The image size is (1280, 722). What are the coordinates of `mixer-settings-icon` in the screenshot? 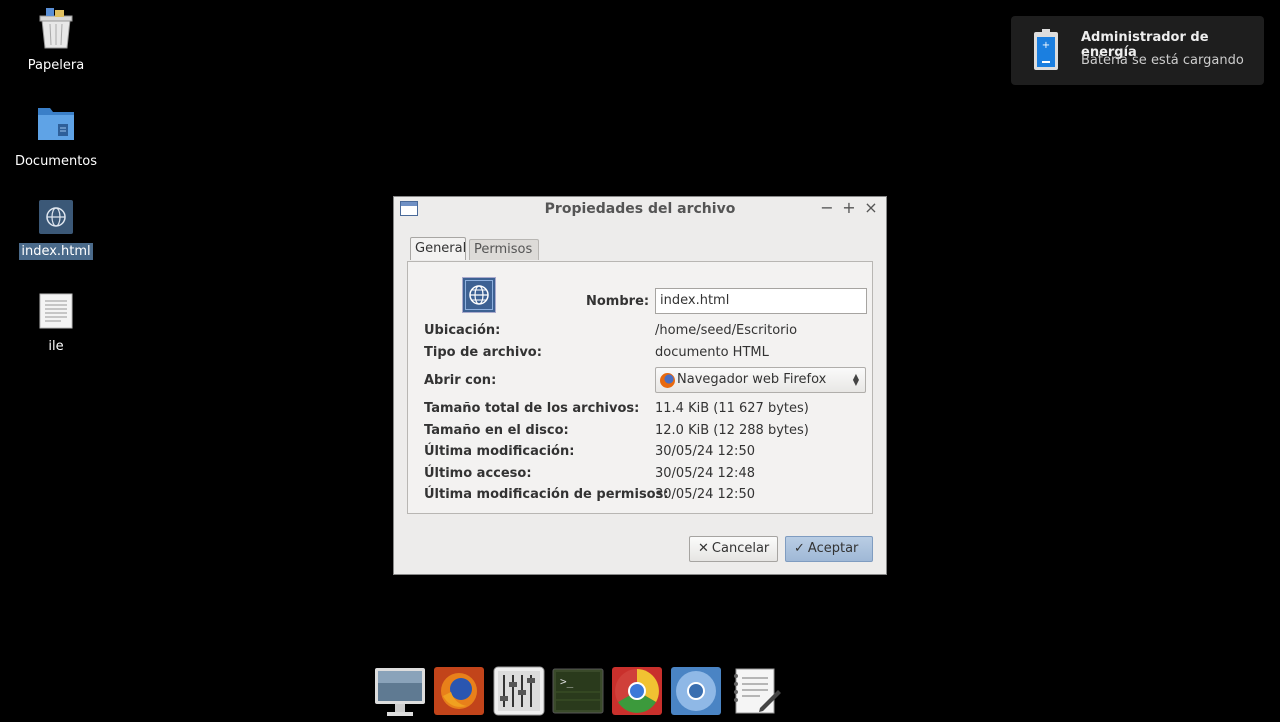 It's located at (519, 691).